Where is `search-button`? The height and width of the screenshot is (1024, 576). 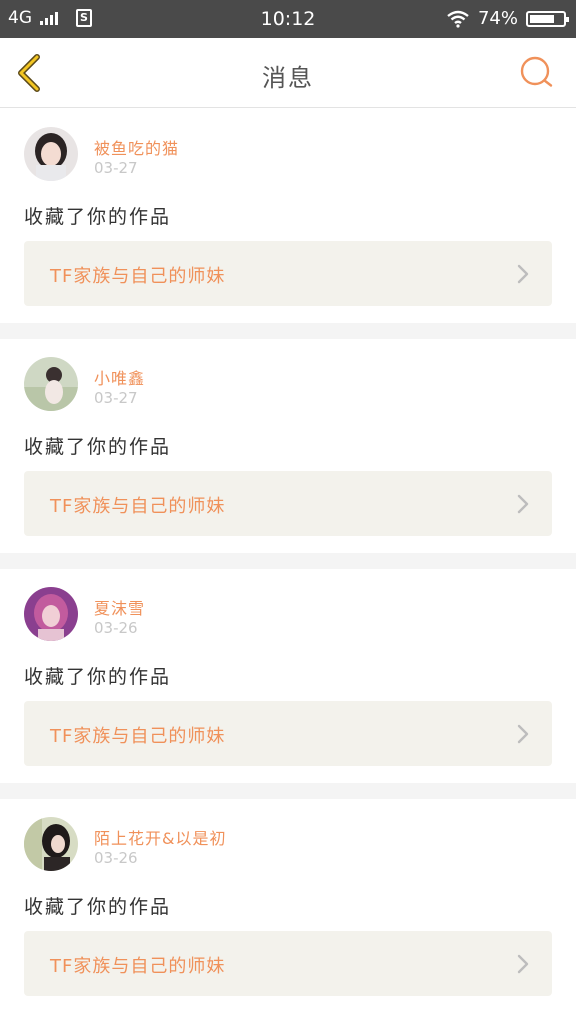
search-button is located at coordinates (537, 73).